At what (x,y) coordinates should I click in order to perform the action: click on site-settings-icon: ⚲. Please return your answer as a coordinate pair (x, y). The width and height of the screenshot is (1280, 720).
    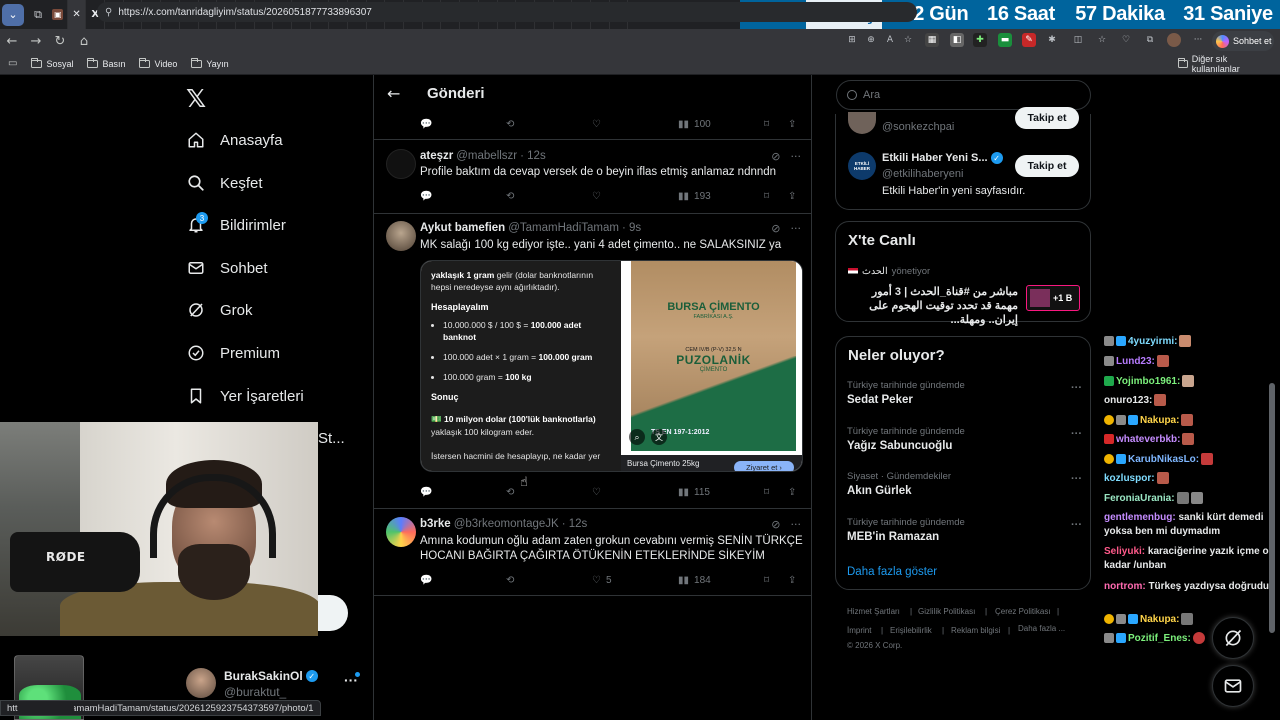
    Looking at the image, I should click on (108, 12).